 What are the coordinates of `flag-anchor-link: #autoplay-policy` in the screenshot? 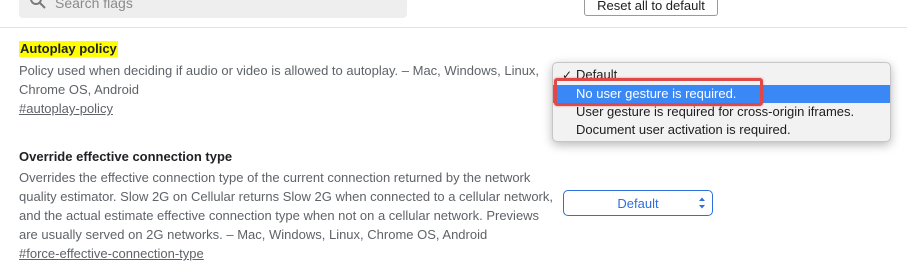 It's located at (66, 108).